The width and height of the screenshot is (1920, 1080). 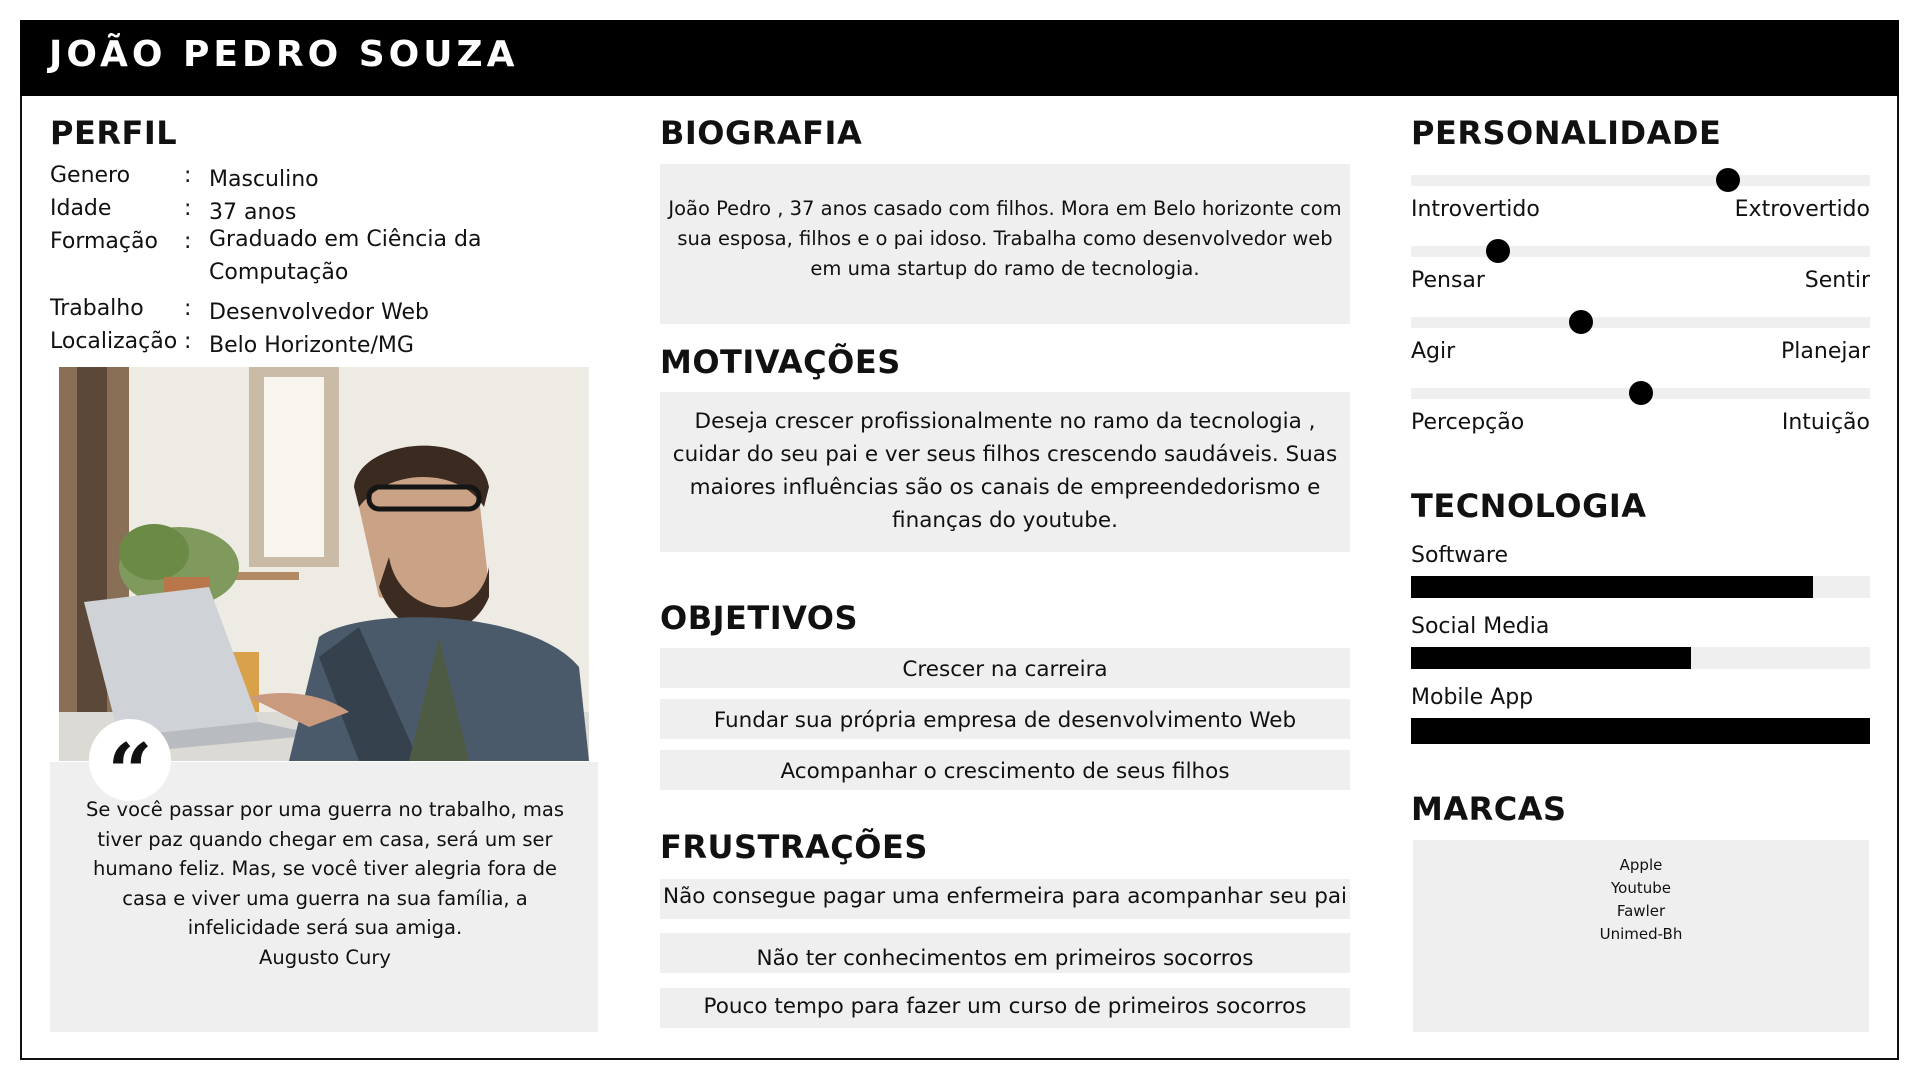 I want to click on persona-photo, so click(x=324, y=564).